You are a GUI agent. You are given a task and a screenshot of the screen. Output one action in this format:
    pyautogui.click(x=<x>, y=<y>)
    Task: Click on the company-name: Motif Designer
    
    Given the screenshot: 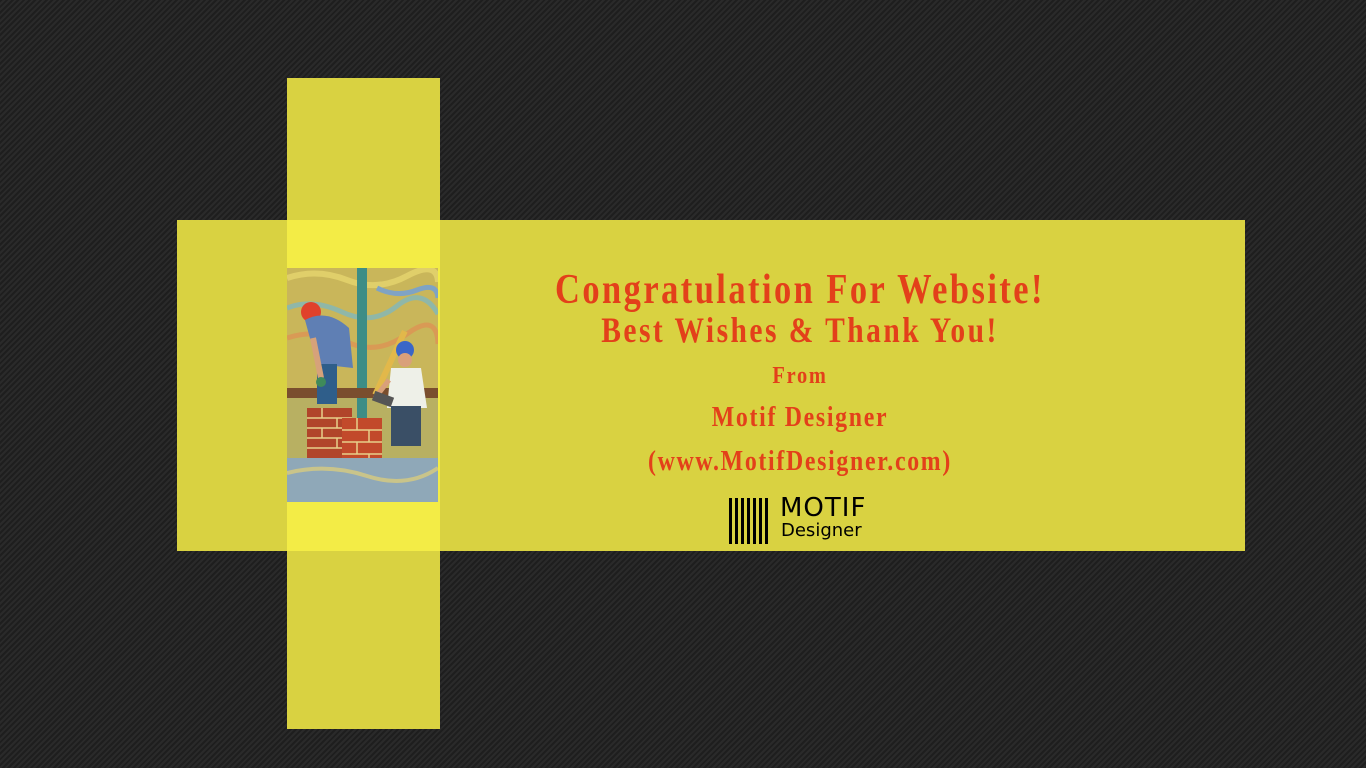 What is the action you would take?
    pyautogui.click(x=800, y=417)
    